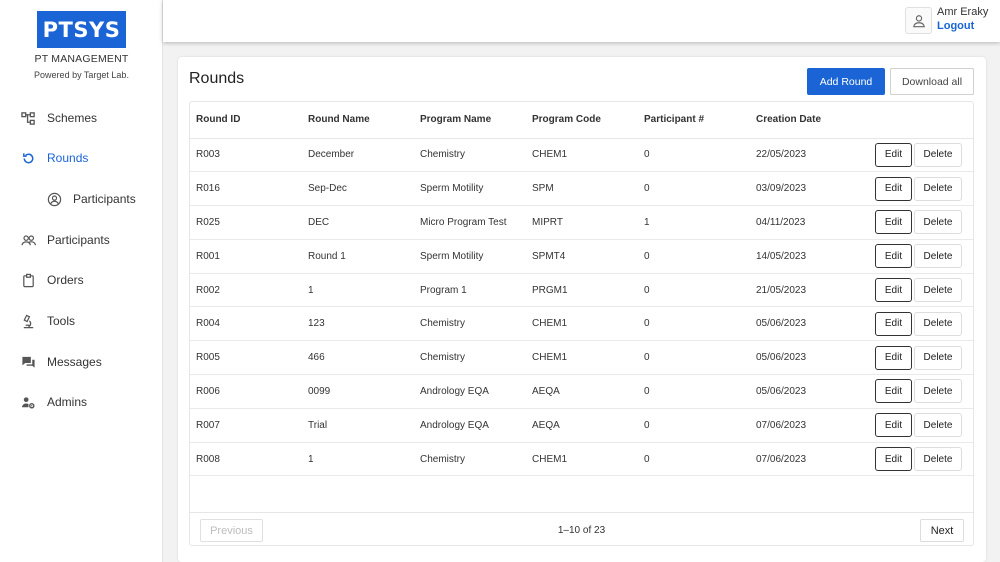 This screenshot has width=1000, height=562. What do you see at coordinates (246, 155) in the screenshot?
I see `table-cell: R003` at bounding box center [246, 155].